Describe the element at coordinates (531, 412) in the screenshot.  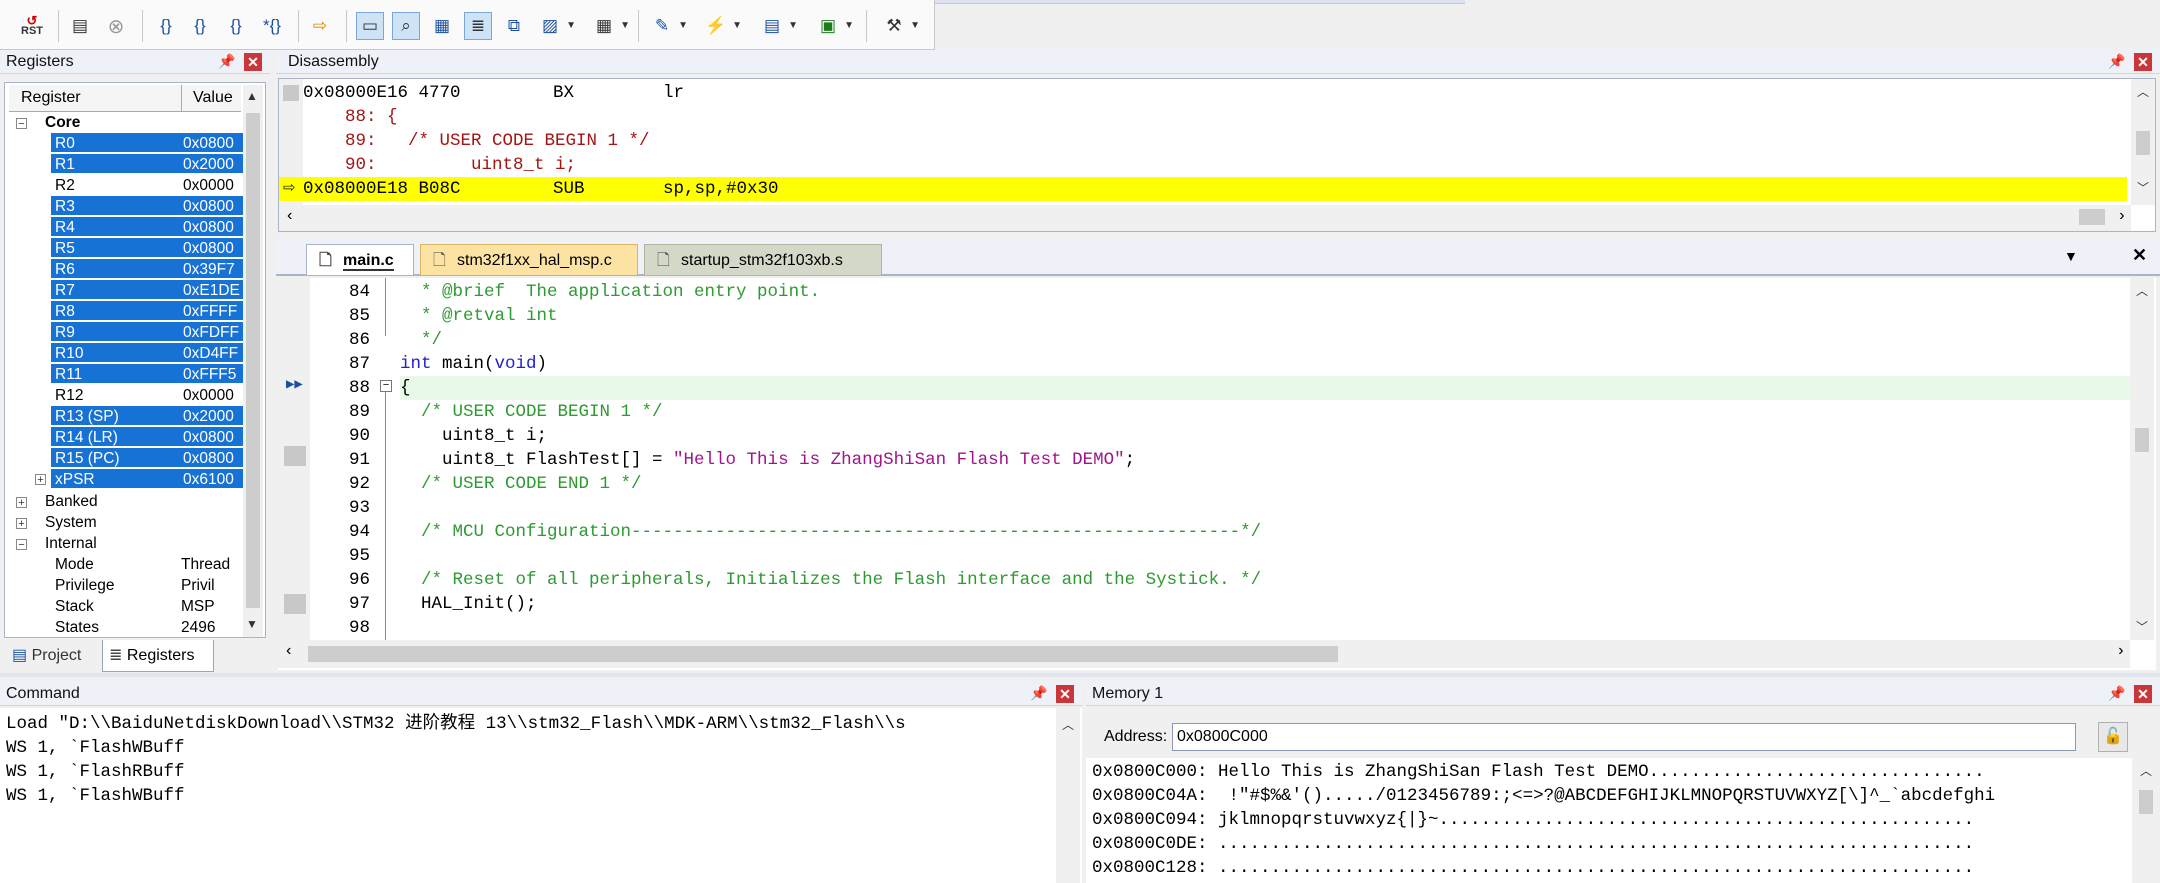
I see `code-line: /* USER CODE BEGIN 1 */` at that location.